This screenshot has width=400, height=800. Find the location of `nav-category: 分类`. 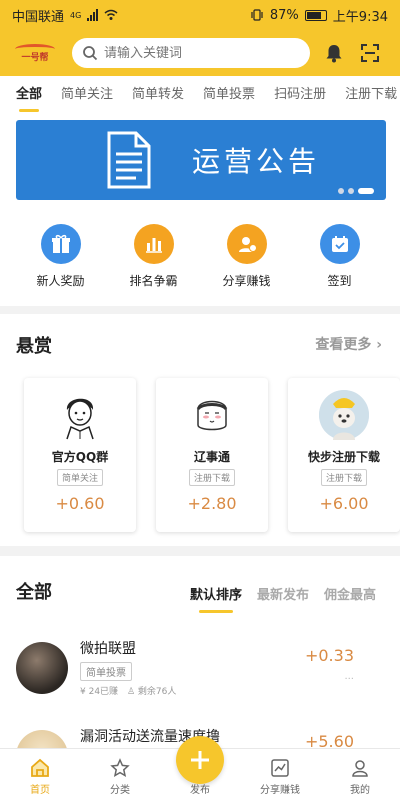

nav-category: 分类 is located at coordinates (120, 777).